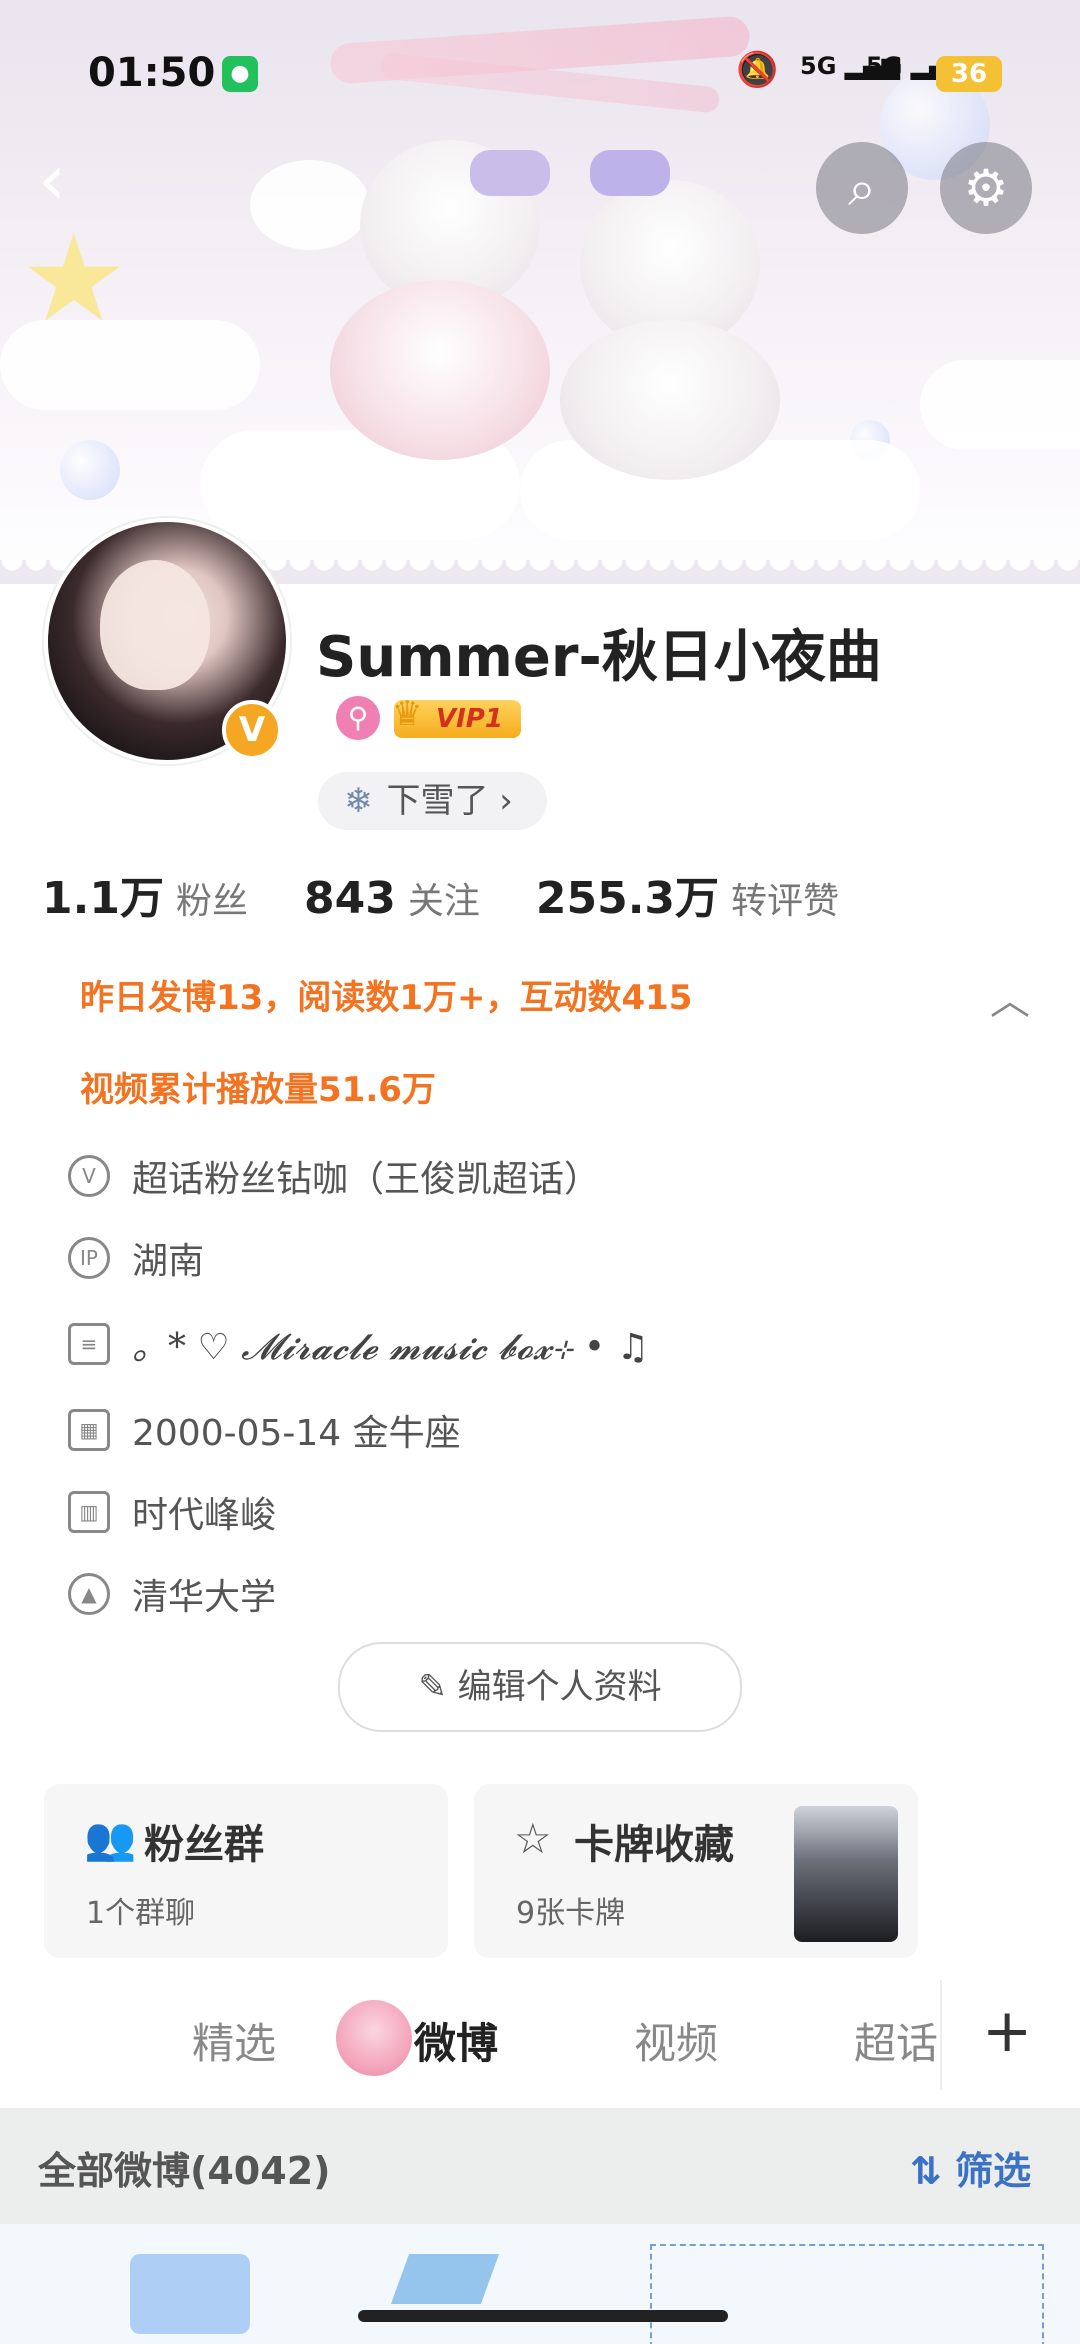 The width and height of the screenshot is (1080, 2344). What do you see at coordinates (89, 1594) in the screenshot?
I see `graduation-cap-icon: ▲` at bounding box center [89, 1594].